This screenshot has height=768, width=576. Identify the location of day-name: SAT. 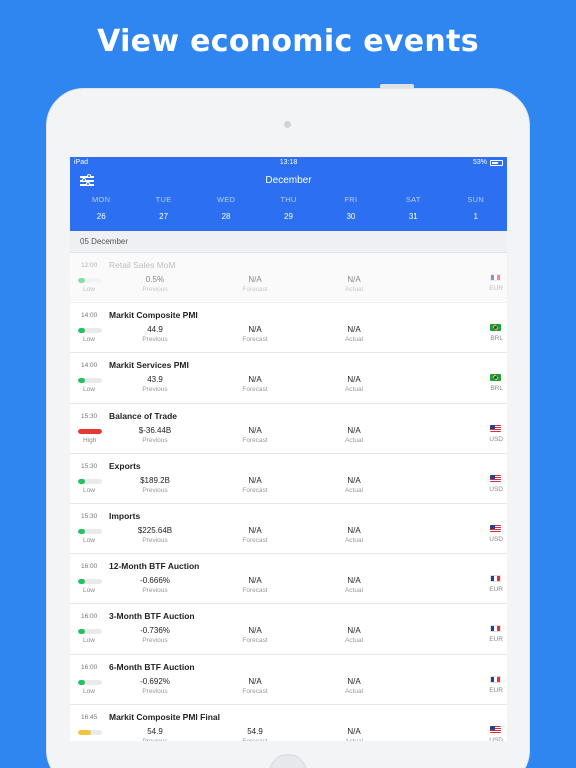
(413, 199).